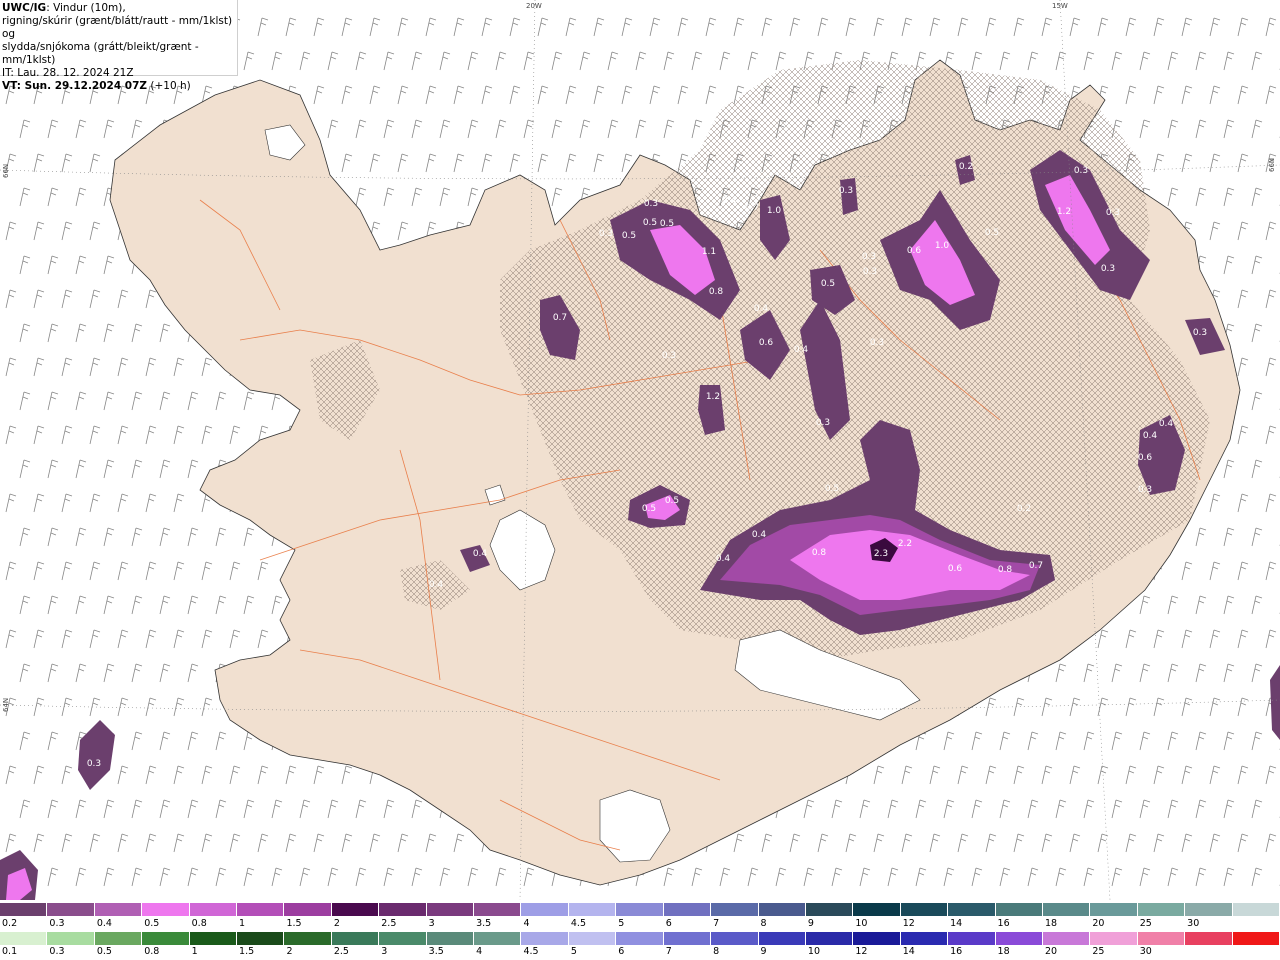 The width and height of the screenshot is (1280, 960). What do you see at coordinates (436, 951) in the screenshot?
I see `legend-label: 3.5` at bounding box center [436, 951].